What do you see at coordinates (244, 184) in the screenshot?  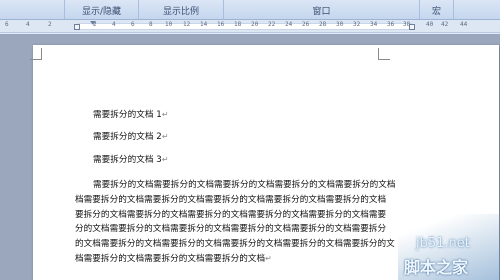 I see `document-line: 需要拆分的文档需要拆分的文档需要拆分的文档需要拆分的文档需要拆分的文档` at bounding box center [244, 184].